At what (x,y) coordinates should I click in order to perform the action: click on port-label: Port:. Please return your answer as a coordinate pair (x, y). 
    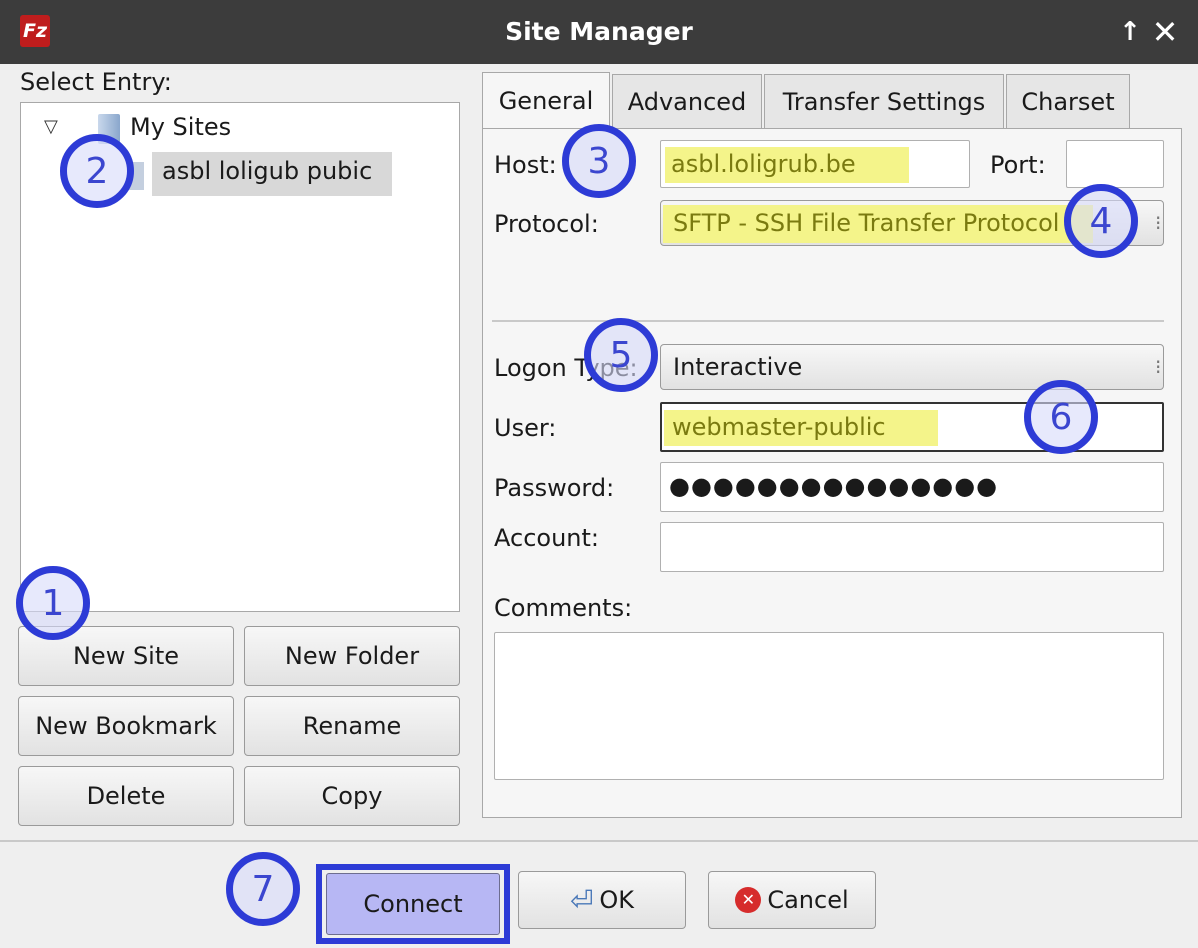
    Looking at the image, I should click on (1018, 165).